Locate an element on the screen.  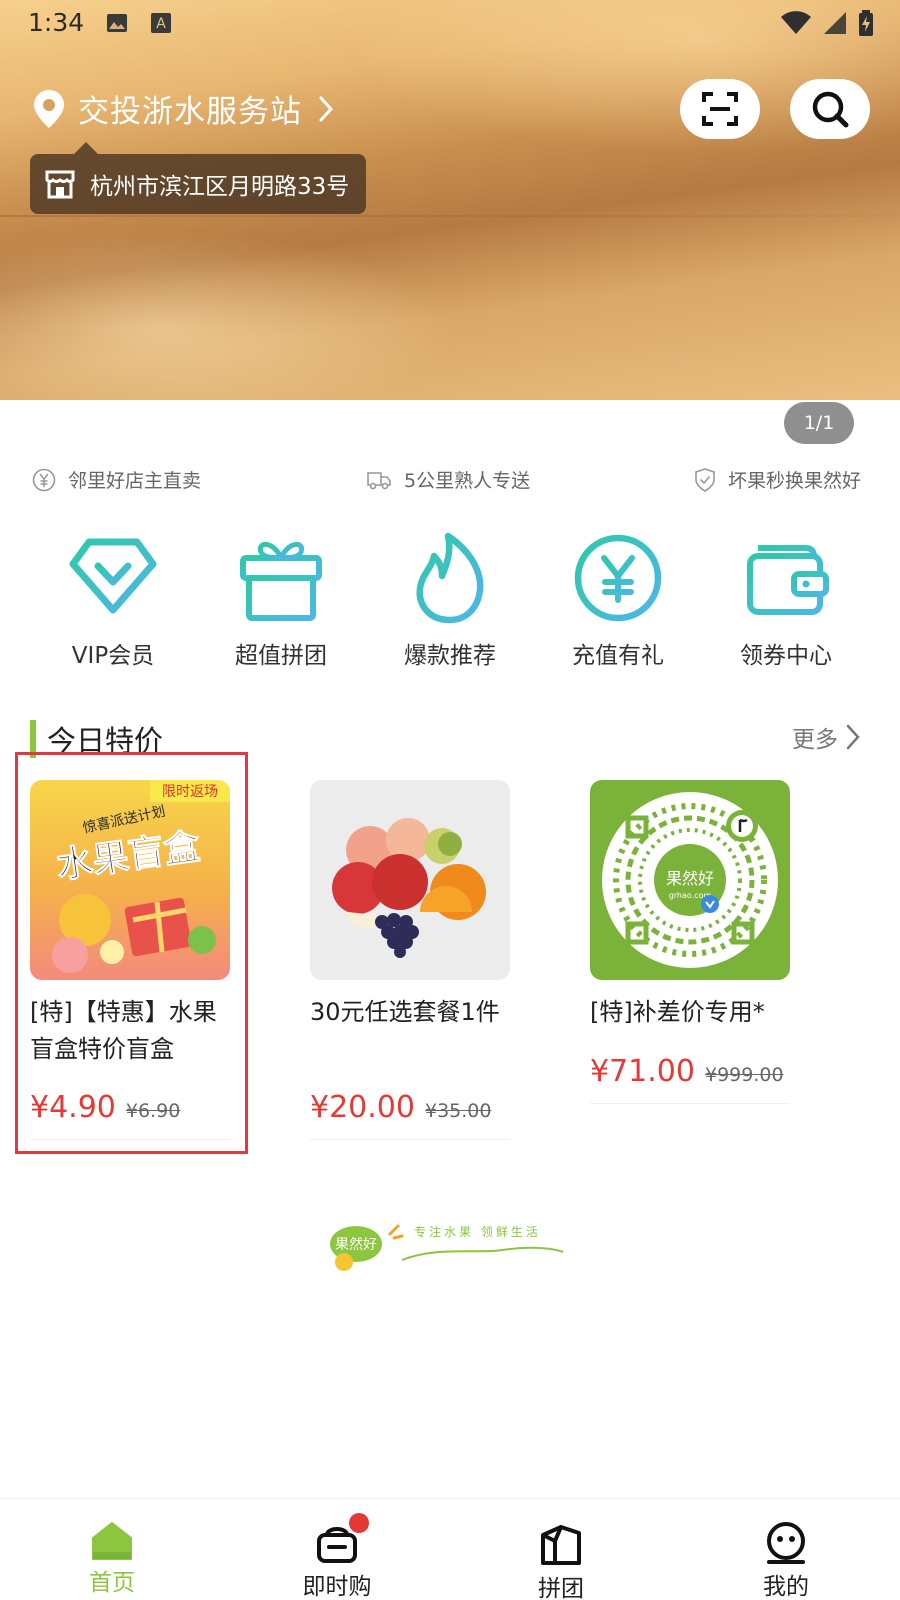
category-label: 领券中心 is located at coordinates (786, 656).